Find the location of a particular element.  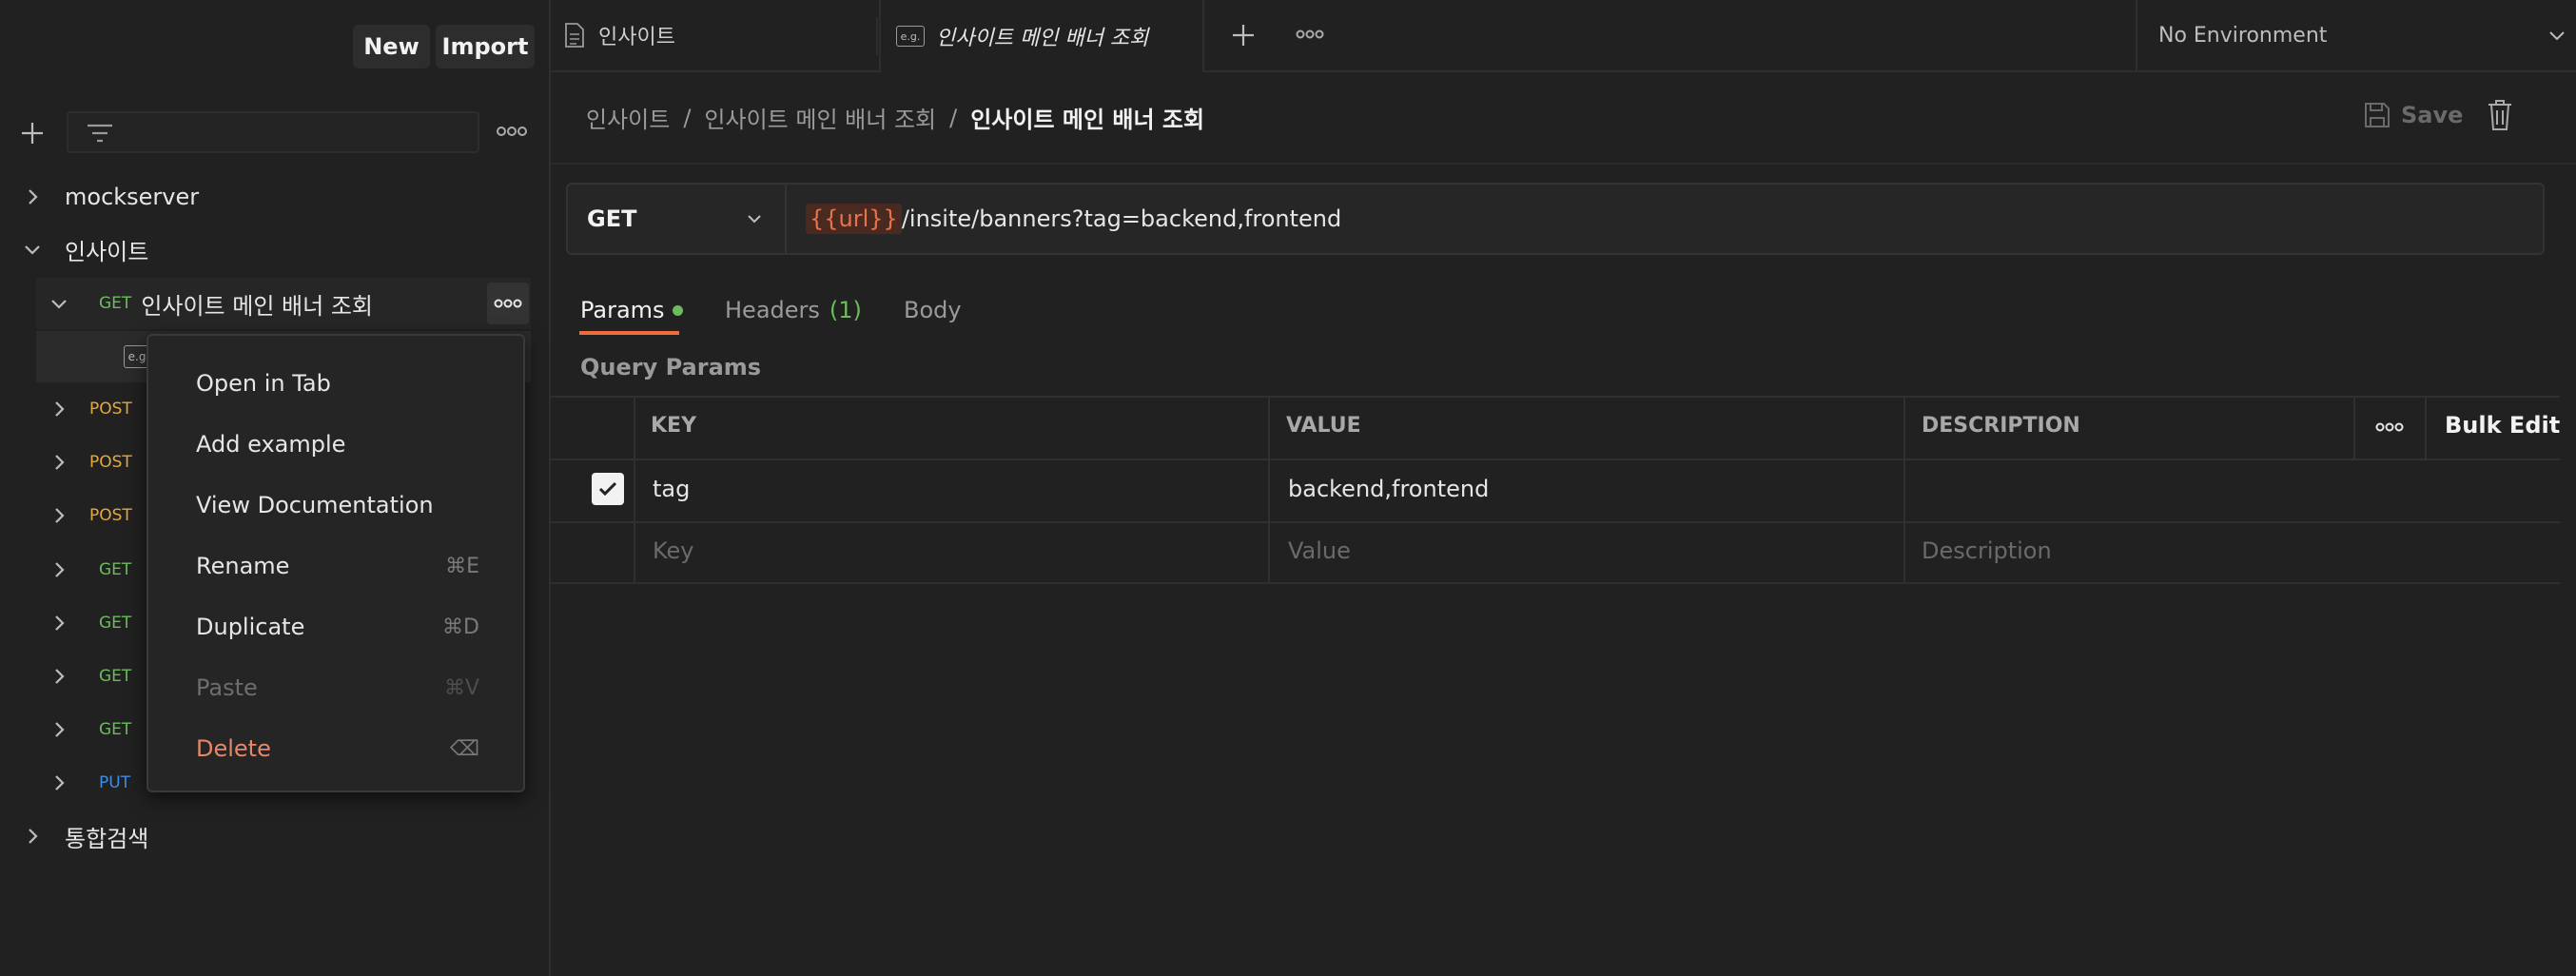

add-collection-icon is located at coordinates (33, 133).